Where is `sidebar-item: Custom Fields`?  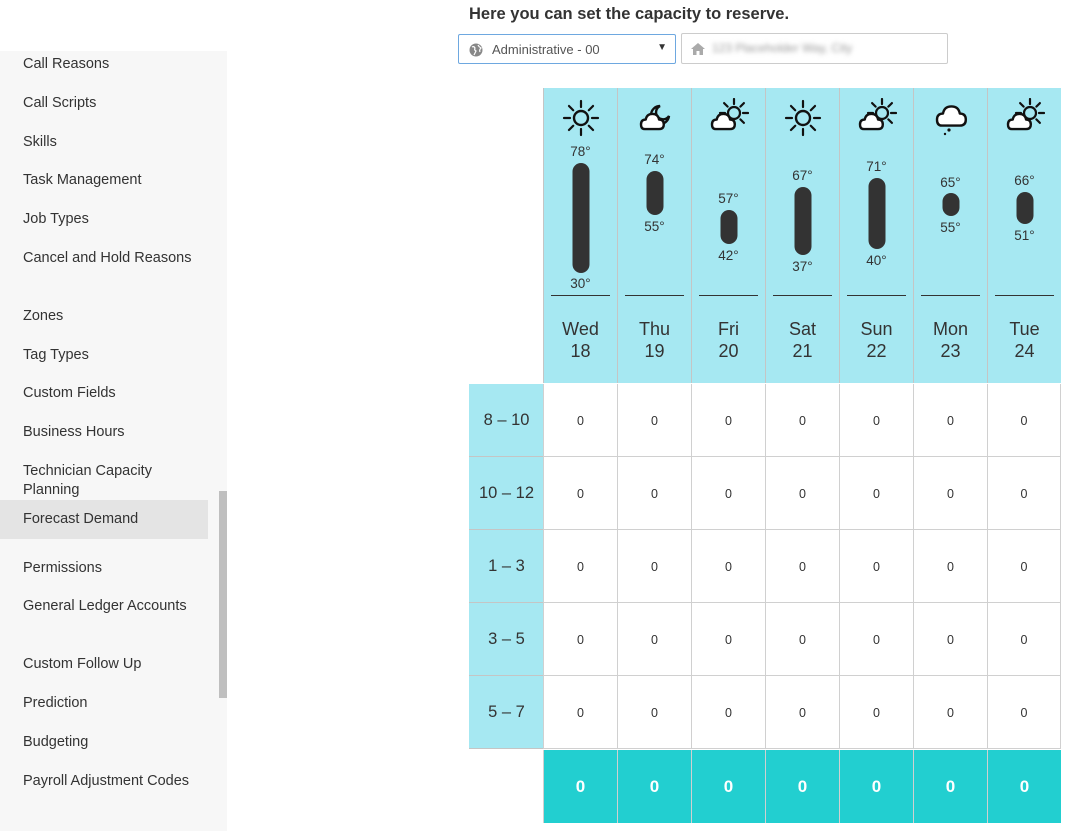 sidebar-item: Custom Fields is located at coordinates (104, 393).